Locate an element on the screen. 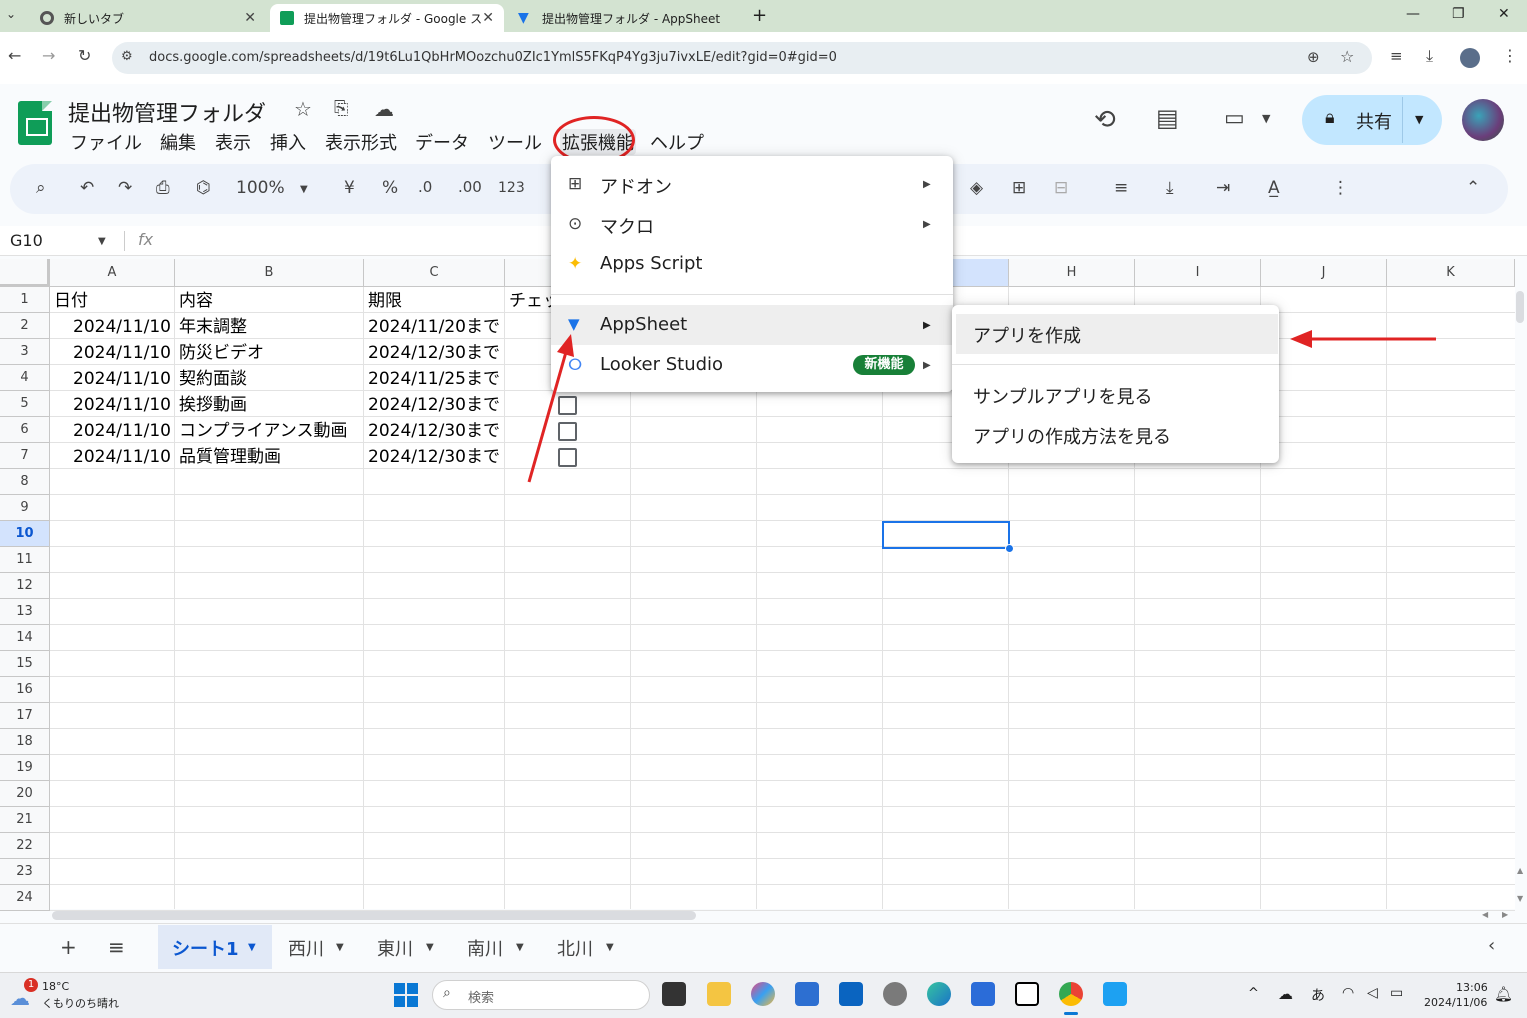  zoom-icon: ⊕ is located at coordinates (1313, 57).